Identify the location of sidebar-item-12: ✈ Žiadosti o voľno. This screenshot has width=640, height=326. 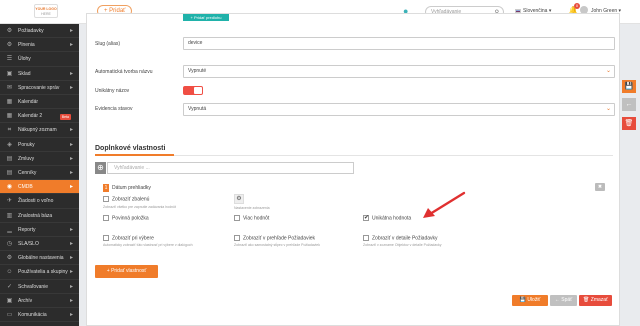
(39, 201).